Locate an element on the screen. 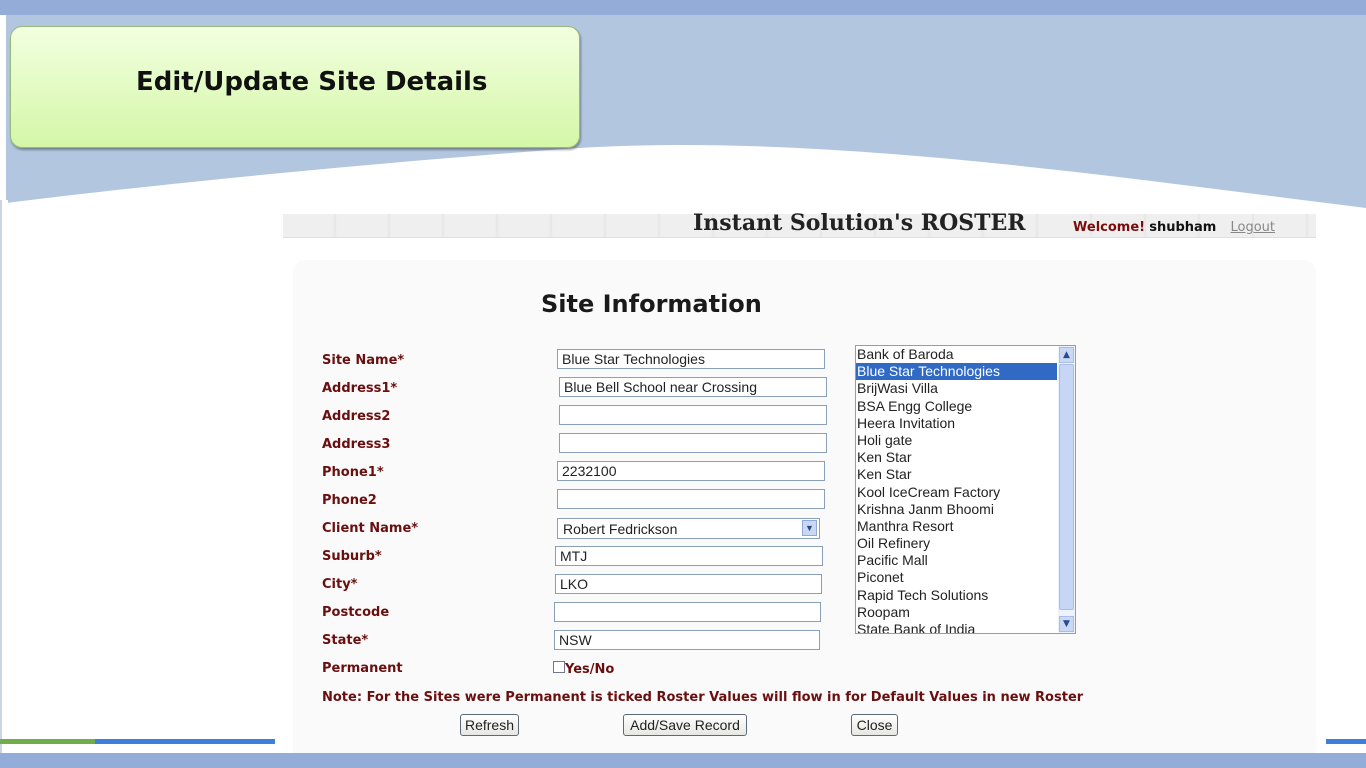 The width and height of the screenshot is (1366, 768). welcome-label: Welcome! is located at coordinates (1109, 227).